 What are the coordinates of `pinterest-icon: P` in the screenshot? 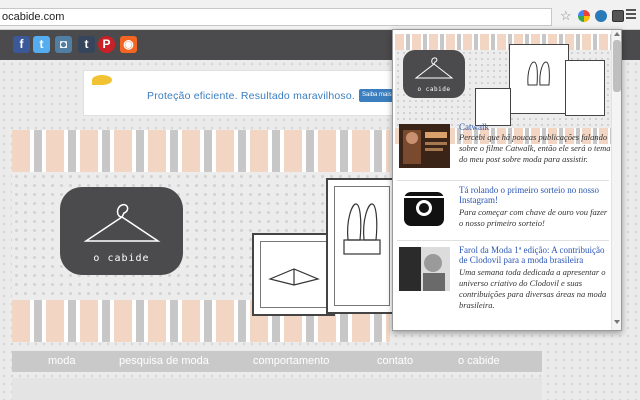 It's located at (106, 44).